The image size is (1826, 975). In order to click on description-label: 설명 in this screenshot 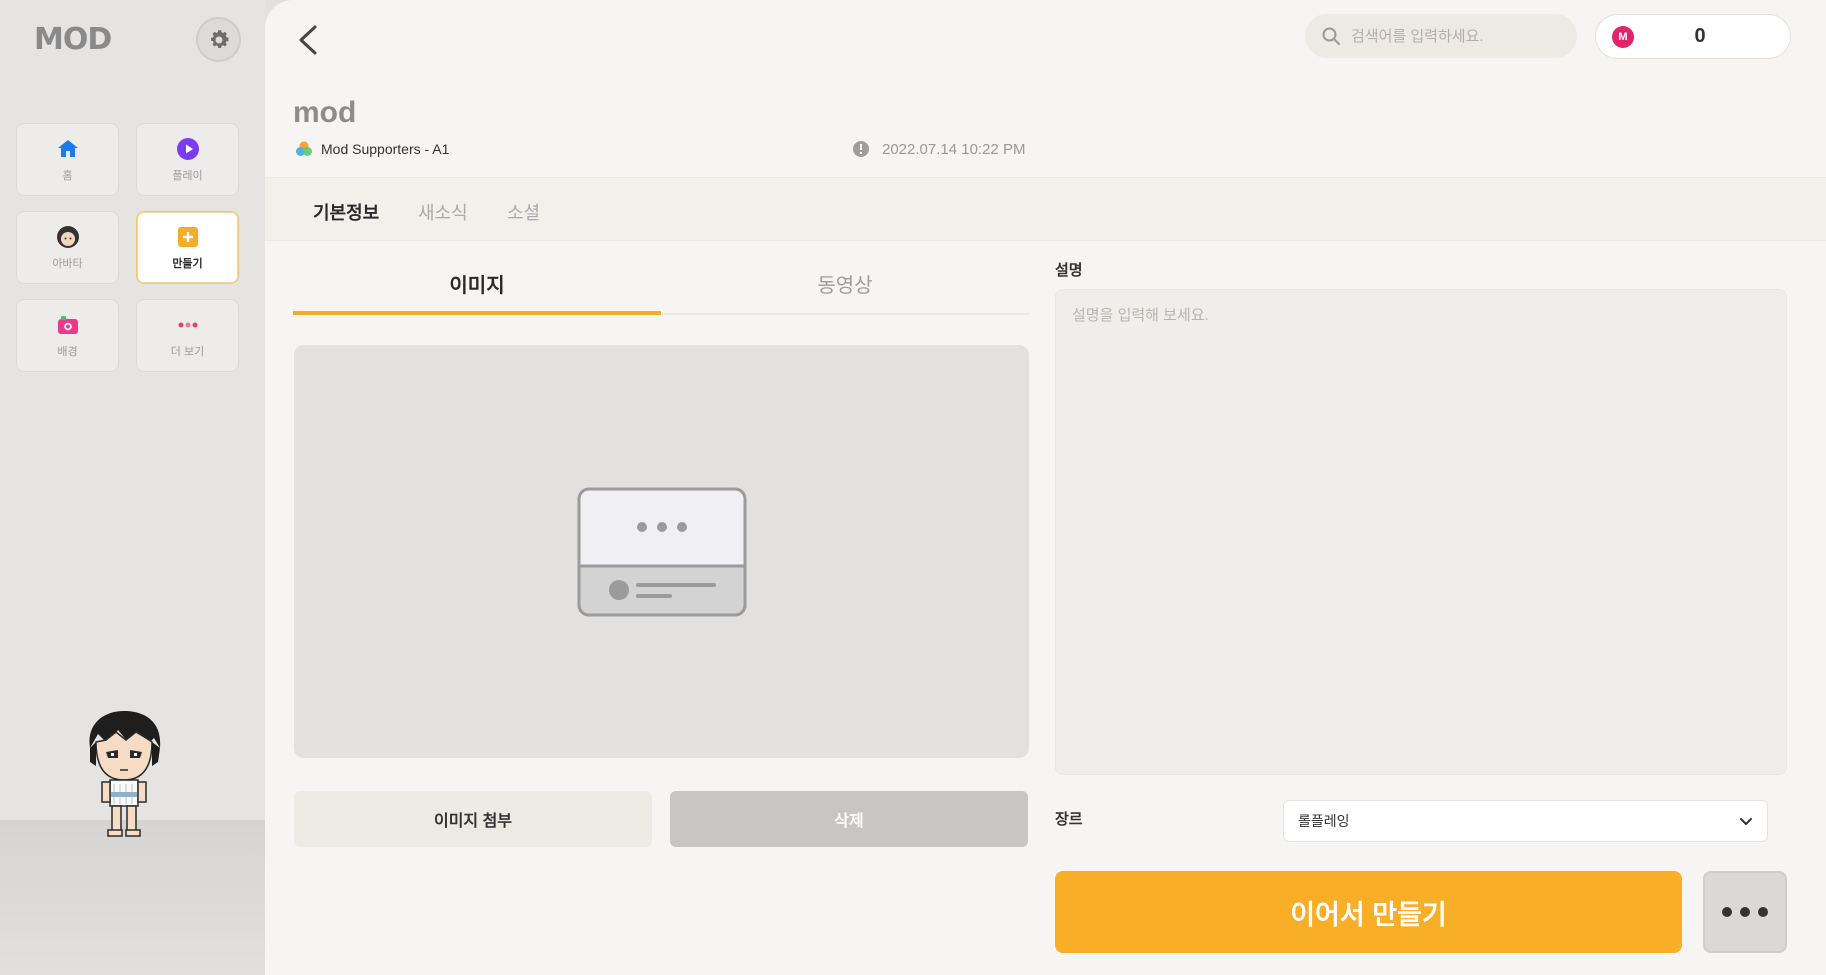, I will do `click(1069, 270)`.